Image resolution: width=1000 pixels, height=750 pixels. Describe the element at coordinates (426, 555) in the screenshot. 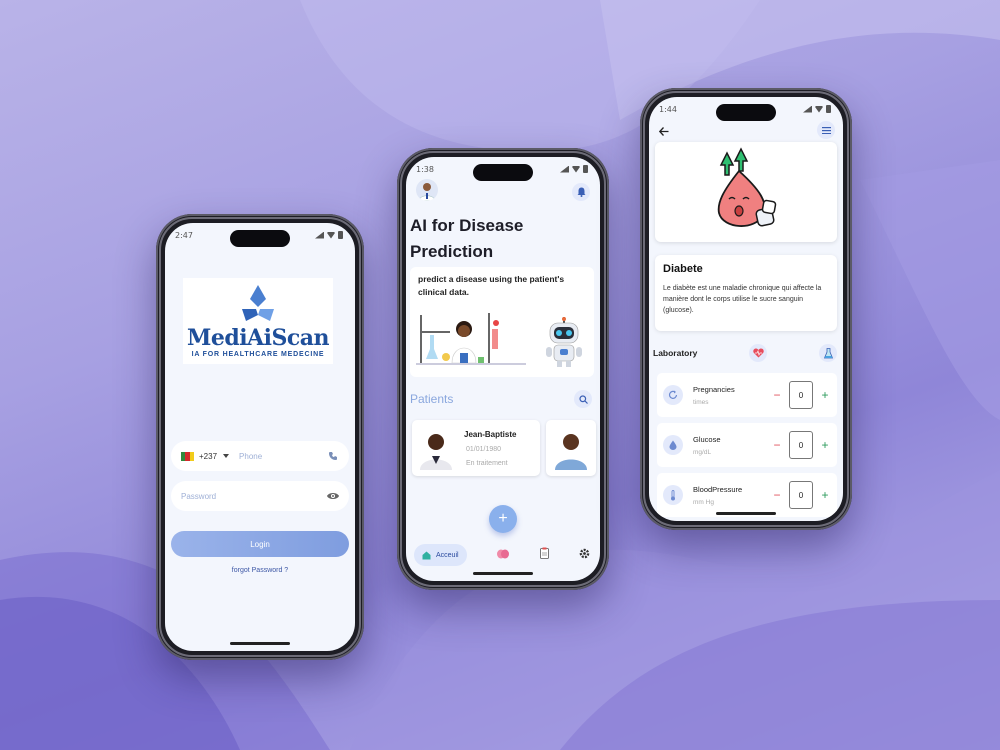

I see `home-icon` at that location.